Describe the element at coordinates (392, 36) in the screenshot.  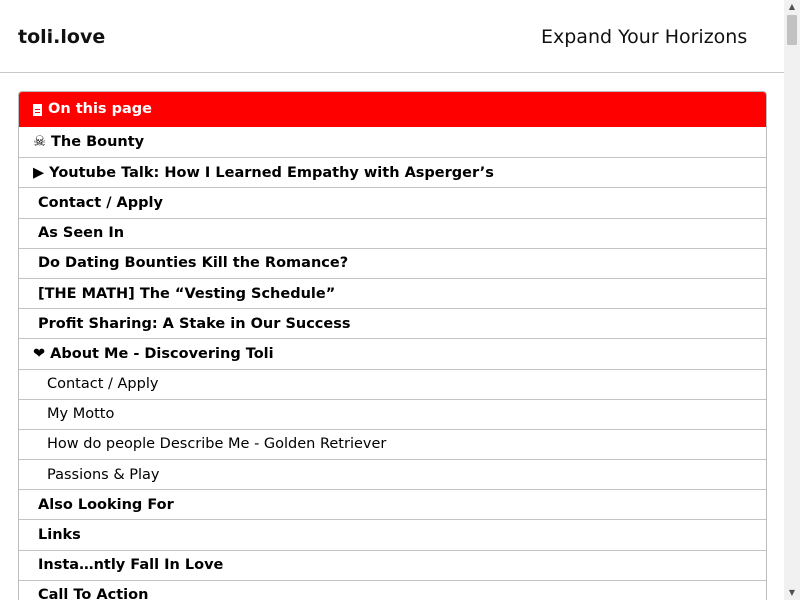
I see `site-header: toli.love Expand Your Horizons` at that location.